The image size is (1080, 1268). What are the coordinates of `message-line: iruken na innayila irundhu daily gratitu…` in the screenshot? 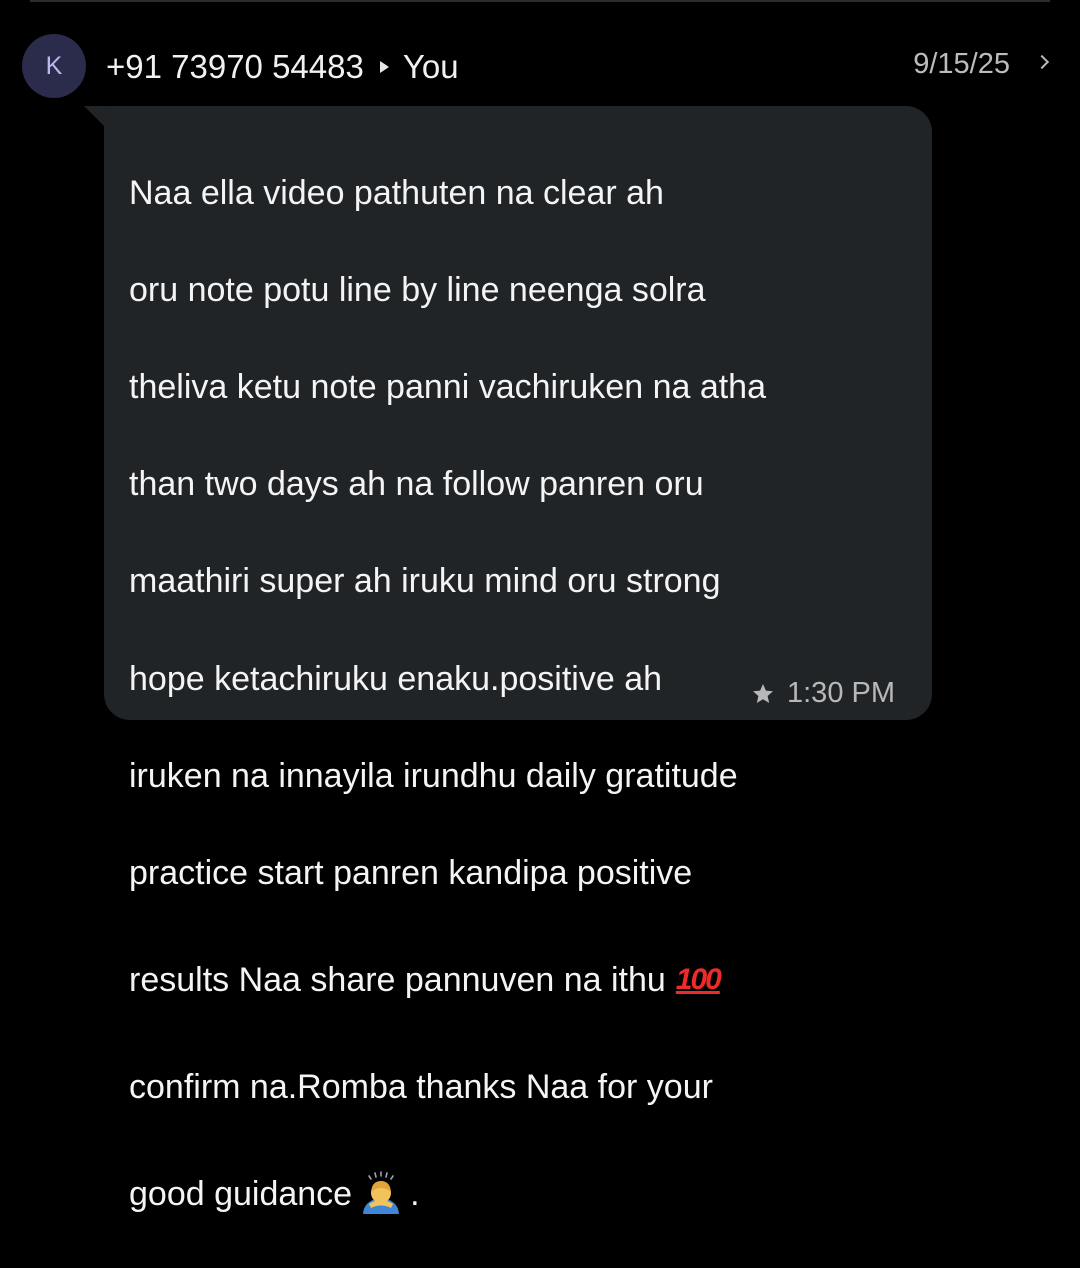 It's located at (433, 775).